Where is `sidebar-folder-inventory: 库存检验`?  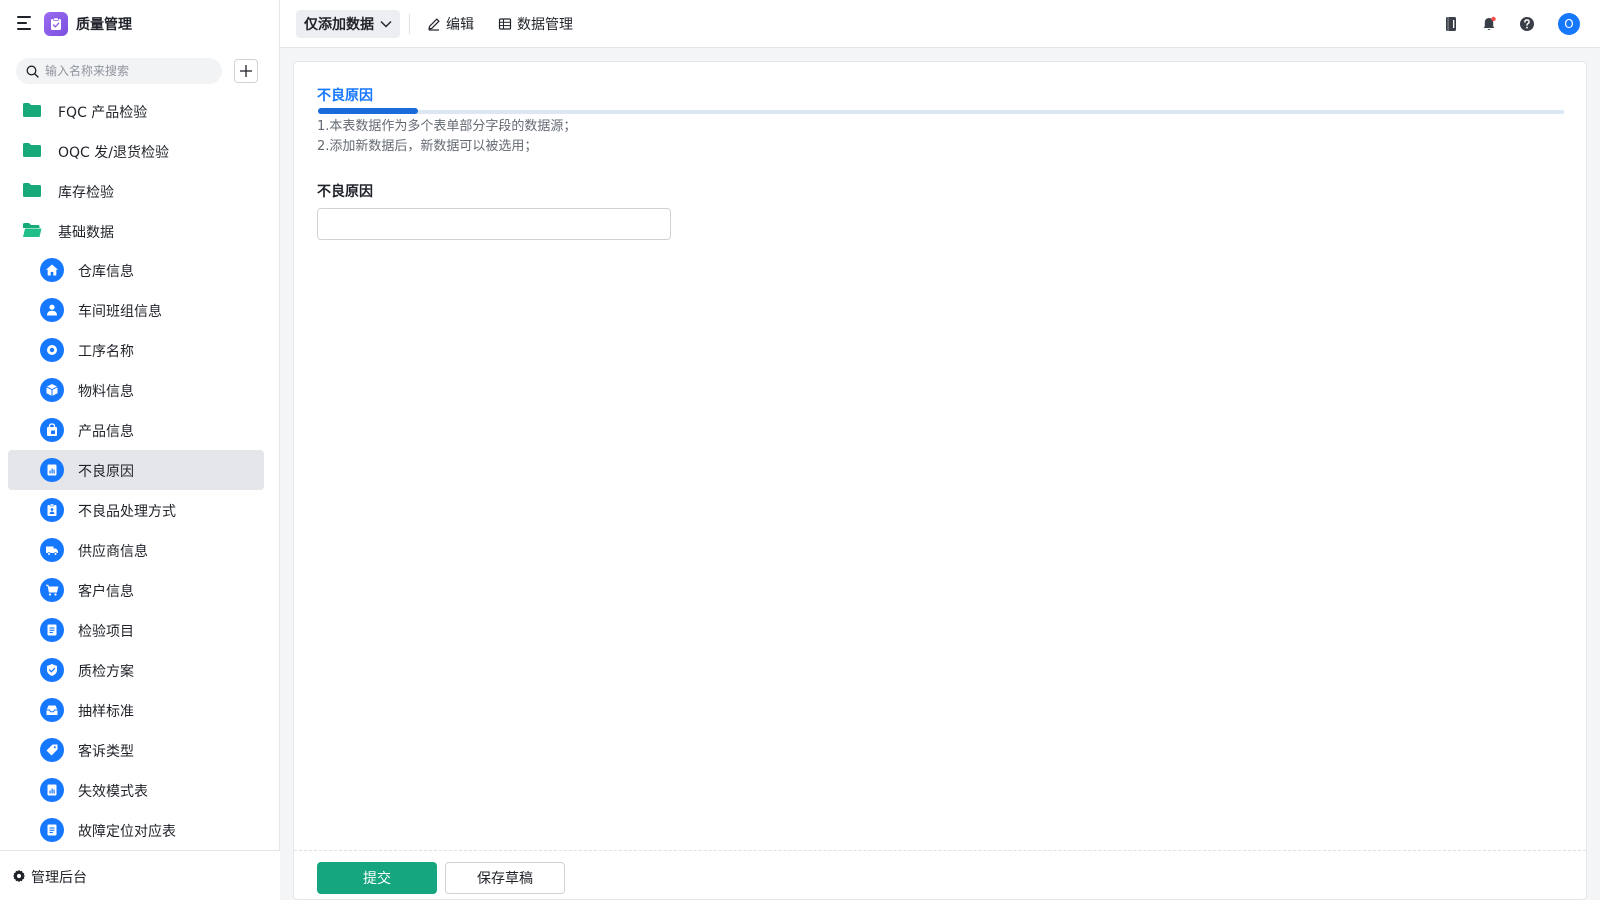 sidebar-folder-inventory: 库存检验 is located at coordinates (140, 190).